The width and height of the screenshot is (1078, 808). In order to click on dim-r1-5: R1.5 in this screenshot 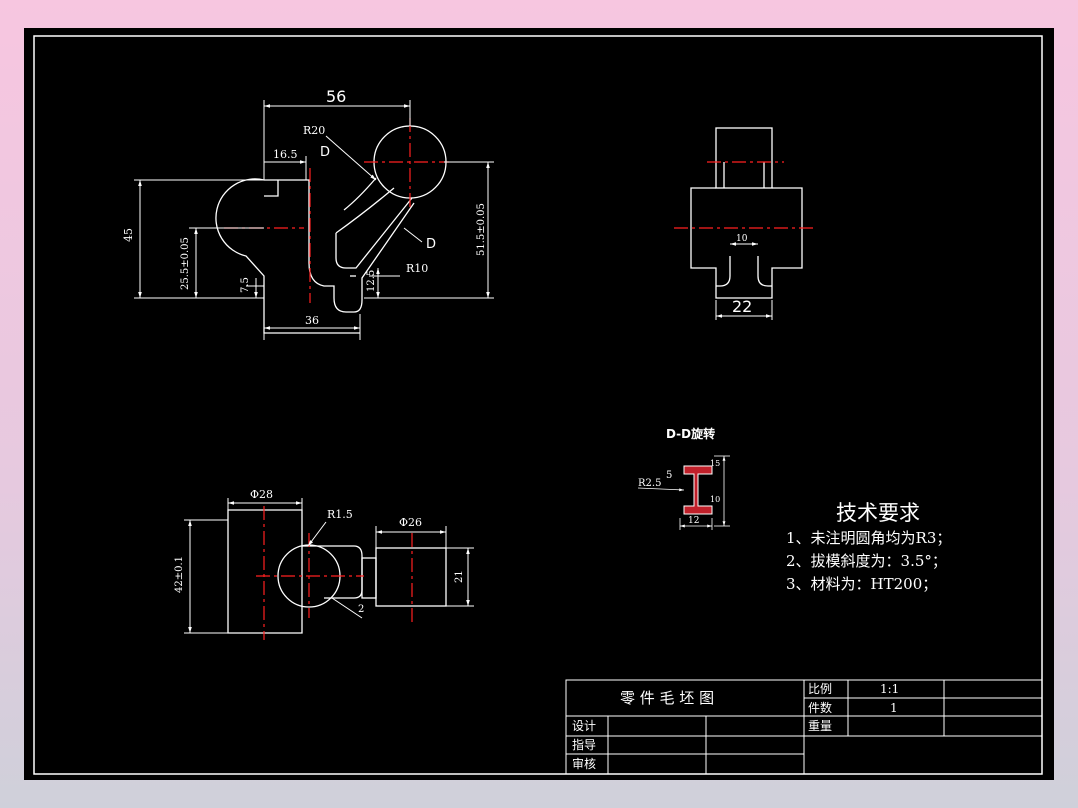, I will do `click(340, 514)`.